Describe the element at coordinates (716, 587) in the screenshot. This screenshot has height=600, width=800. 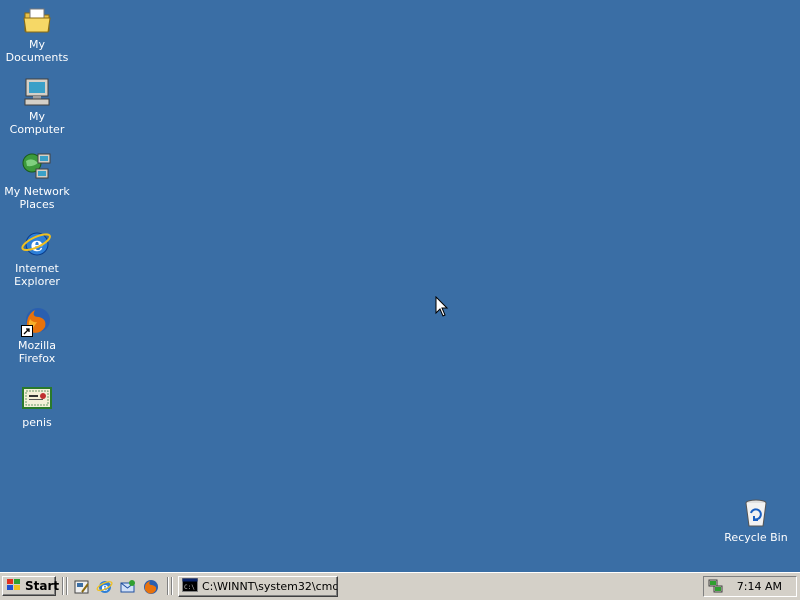
I see `network-connection-icon` at that location.